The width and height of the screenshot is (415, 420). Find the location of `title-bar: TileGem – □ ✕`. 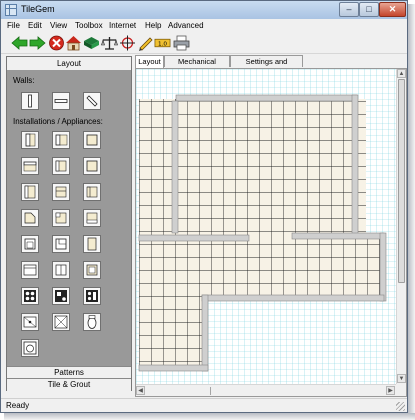

title-bar: TileGem – □ ✕ is located at coordinates (204, 10).